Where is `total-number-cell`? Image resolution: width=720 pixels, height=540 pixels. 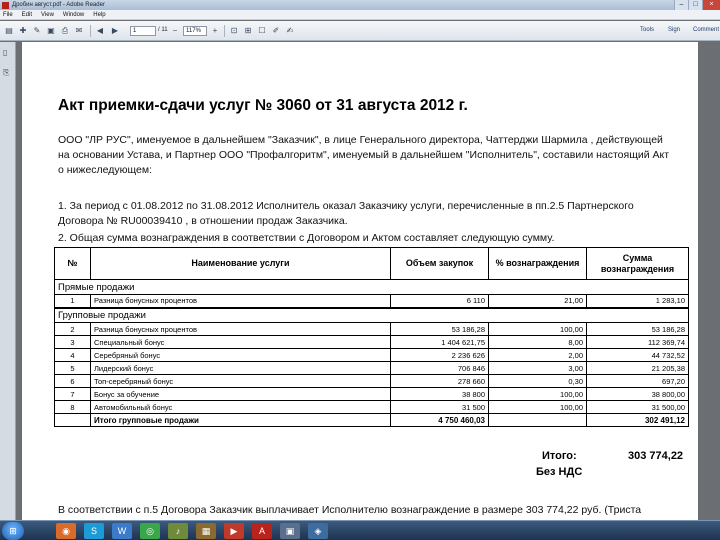
total-number-cell is located at coordinates (72, 420).